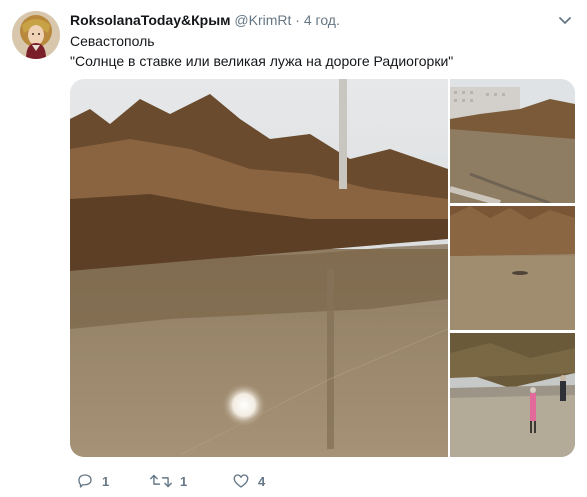 This screenshot has width=587, height=497. Describe the element at coordinates (241, 481) in the screenshot. I see `like-icon` at that location.